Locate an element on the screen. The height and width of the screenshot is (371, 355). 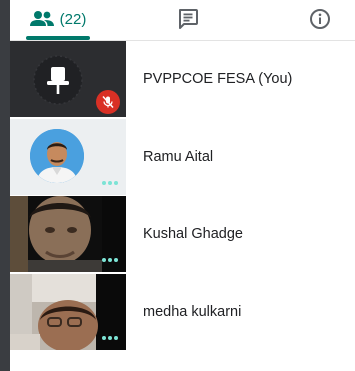
side-panel-tabs: (22) is located at coordinates (182, 20).